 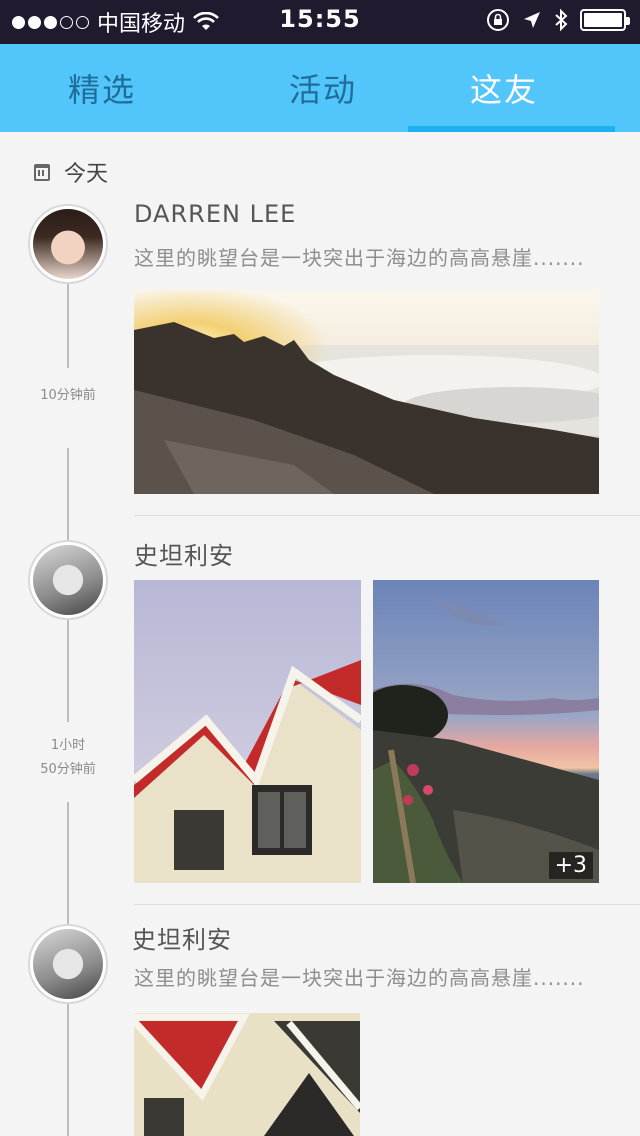 I want to click on status-bar: 中国移动 15:55, so click(x=320, y=22).